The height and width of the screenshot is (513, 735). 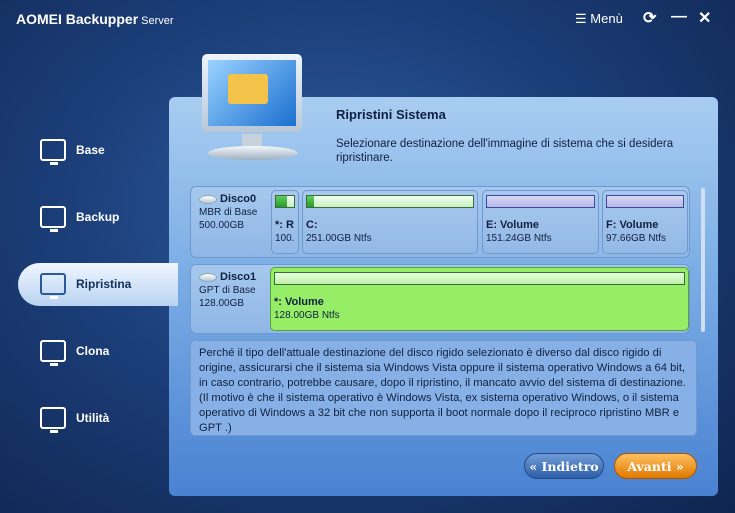 What do you see at coordinates (649, 18) in the screenshot?
I see `refresh-icon: ⟳` at bounding box center [649, 18].